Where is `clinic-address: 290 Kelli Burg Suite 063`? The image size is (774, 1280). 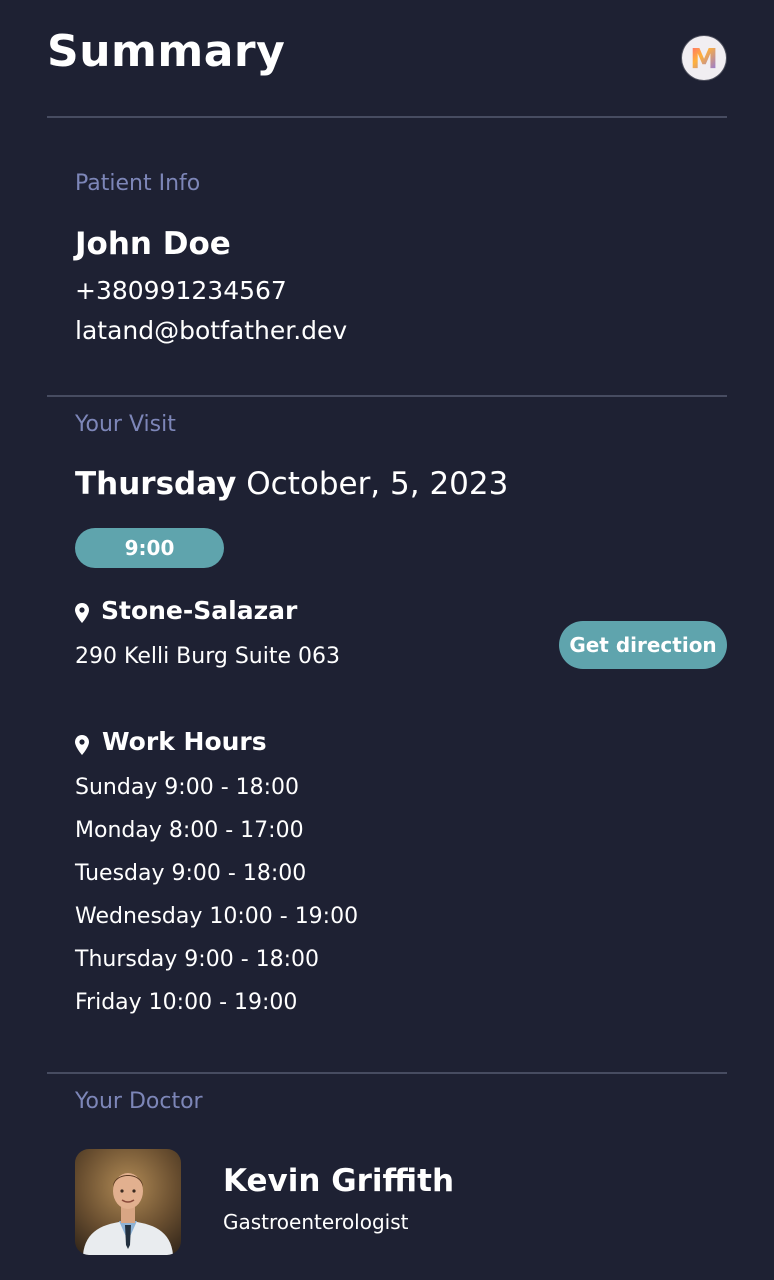 clinic-address: 290 Kelli Burg Suite 063 is located at coordinates (207, 656).